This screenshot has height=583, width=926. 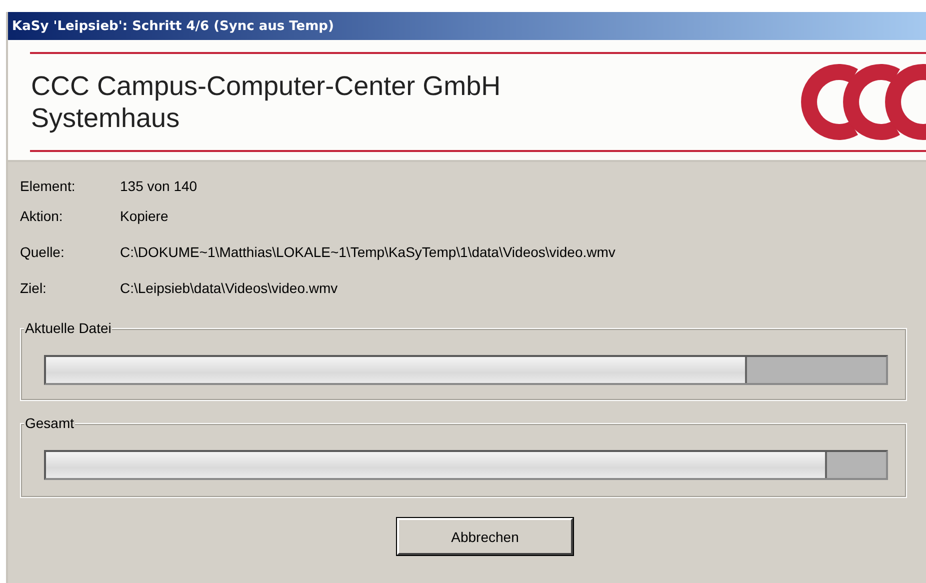 What do you see at coordinates (145, 216) in the screenshot?
I see `field-value: Kopiere` at bounding box center [145, 216].